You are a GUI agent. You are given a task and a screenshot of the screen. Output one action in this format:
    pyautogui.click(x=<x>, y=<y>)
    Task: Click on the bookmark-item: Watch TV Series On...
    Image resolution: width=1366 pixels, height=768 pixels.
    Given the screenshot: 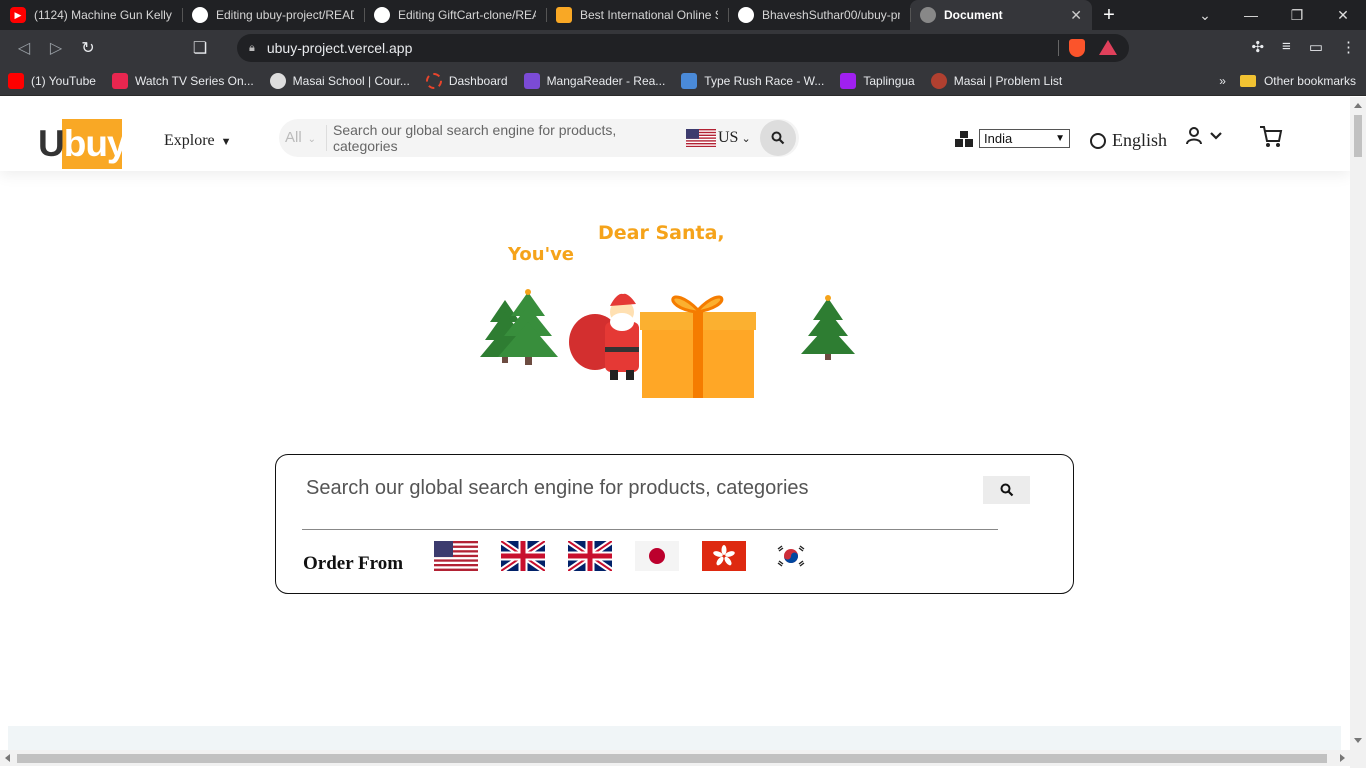 What is the action you would take?
    pyautogui.click(x=182, y=80)
    